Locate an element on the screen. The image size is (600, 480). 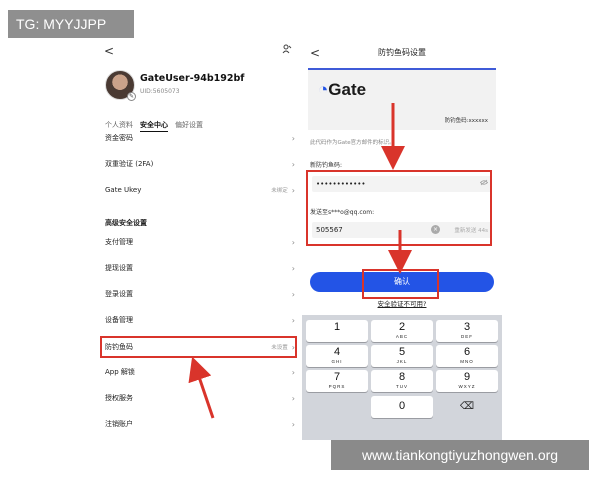
key-digit: 7 is located at coordinates (337, 377).